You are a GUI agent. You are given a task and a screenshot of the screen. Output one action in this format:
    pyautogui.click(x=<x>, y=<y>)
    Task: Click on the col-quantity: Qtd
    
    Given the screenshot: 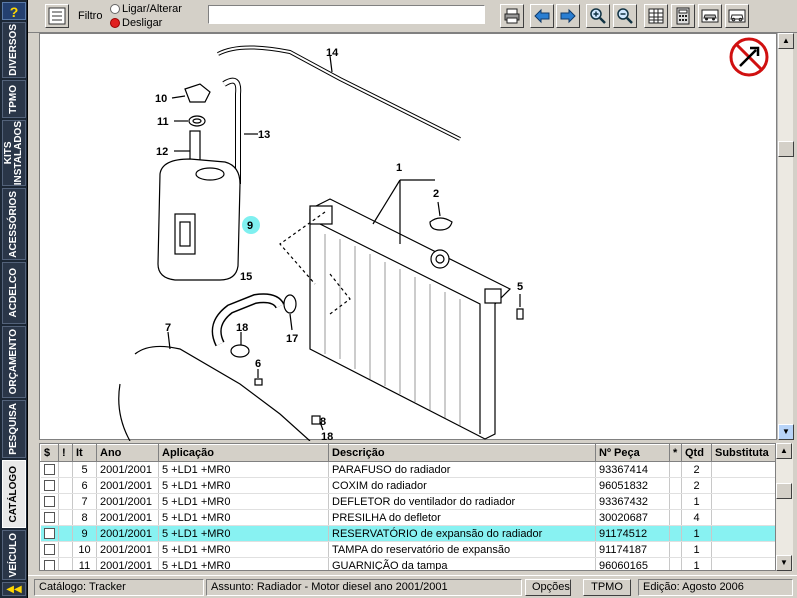 What is the action you would take?
    pyautogui.click(x=696, y=453)
    